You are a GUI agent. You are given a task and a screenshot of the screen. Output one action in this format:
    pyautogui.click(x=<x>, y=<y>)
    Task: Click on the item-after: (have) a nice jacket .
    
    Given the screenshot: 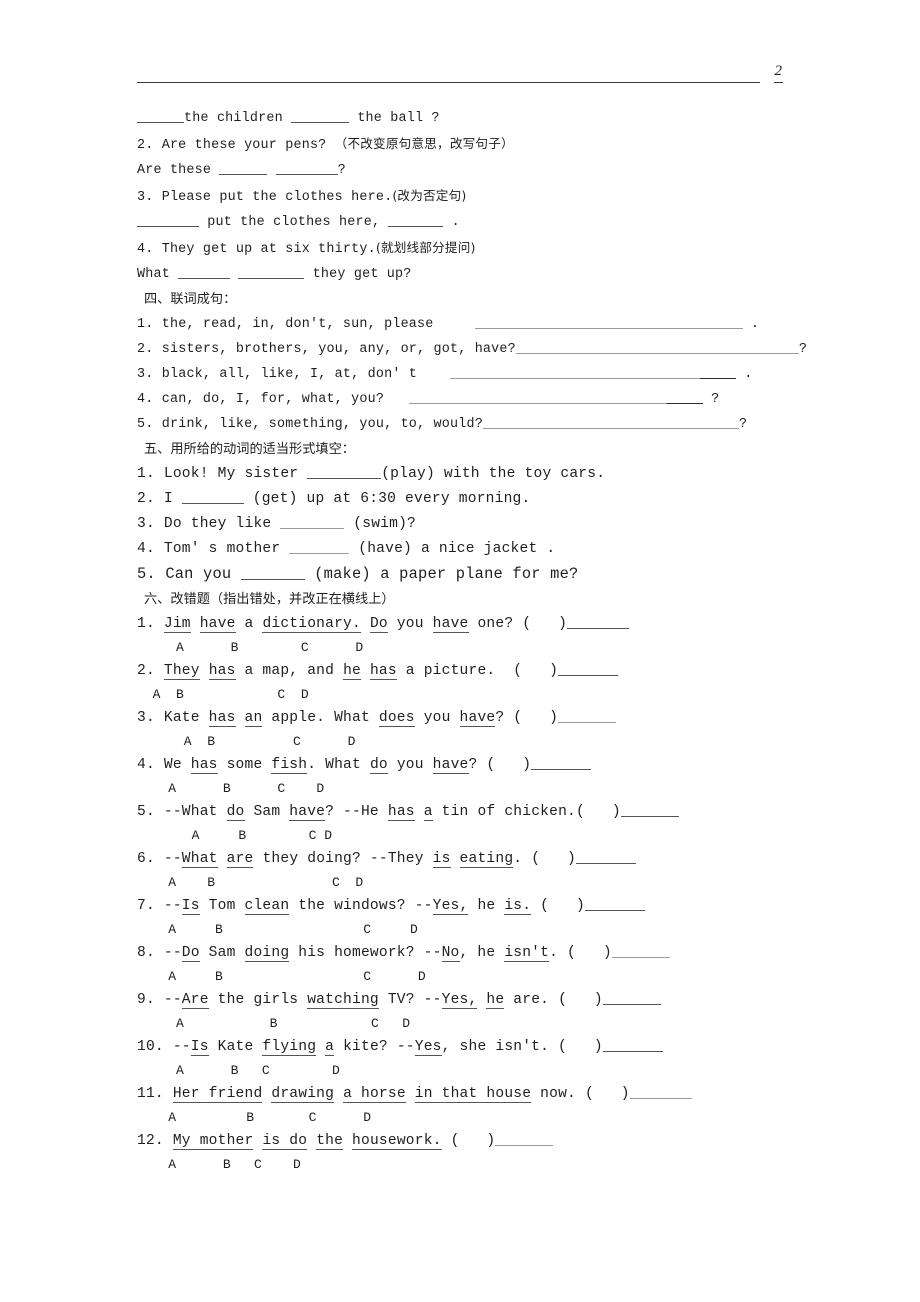 What is the action you would take?
    pyautogui.click(x=452, y=549)
    